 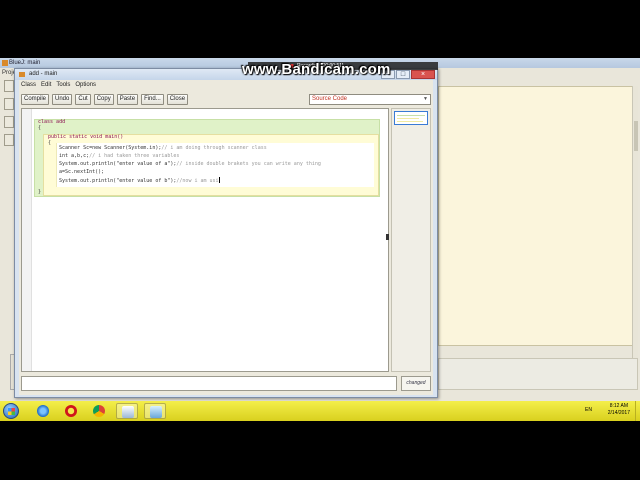 I want to click on compile-all-button, so click(x=9, y=140).